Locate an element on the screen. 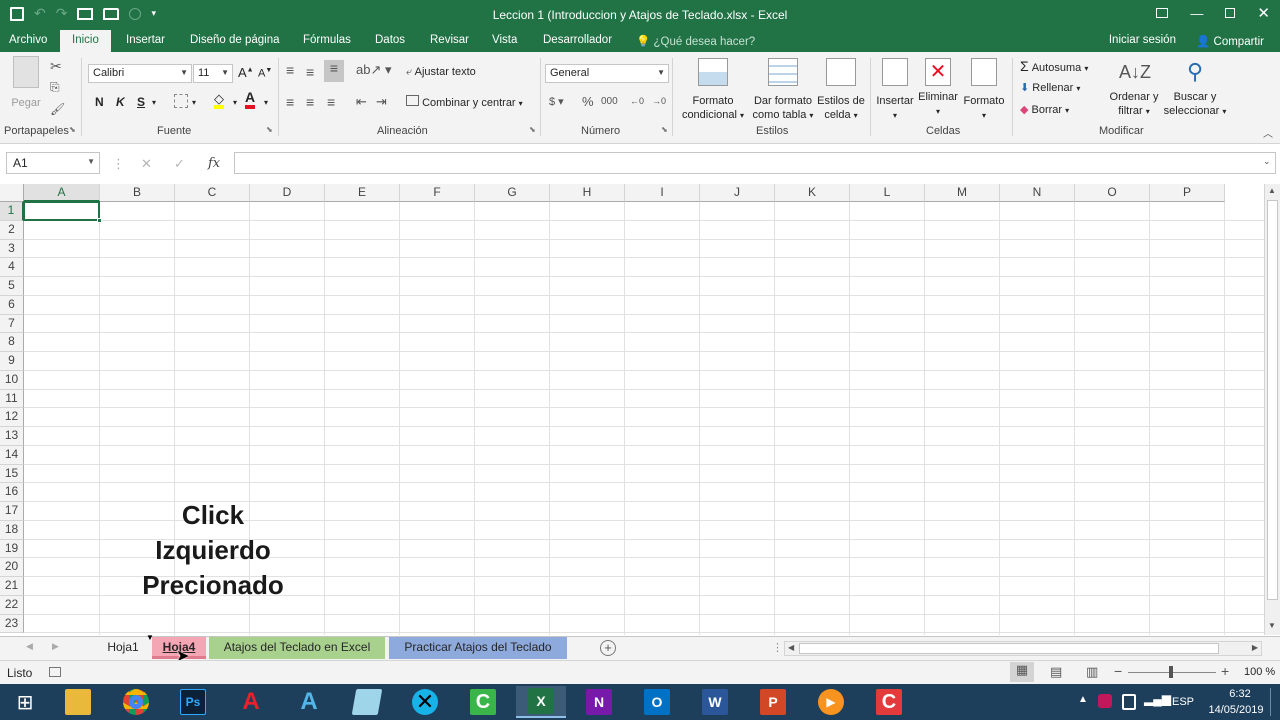 This screenshot has height=720, width=1280. increase-decimal-icon: ←0 is located at coordinates (637, 101).